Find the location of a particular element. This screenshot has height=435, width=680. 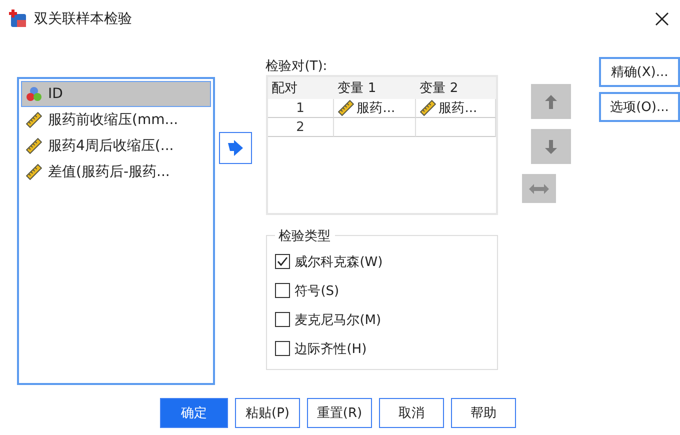

test-pairs-label: 检验对(T): is located at coordinates (297, 66).